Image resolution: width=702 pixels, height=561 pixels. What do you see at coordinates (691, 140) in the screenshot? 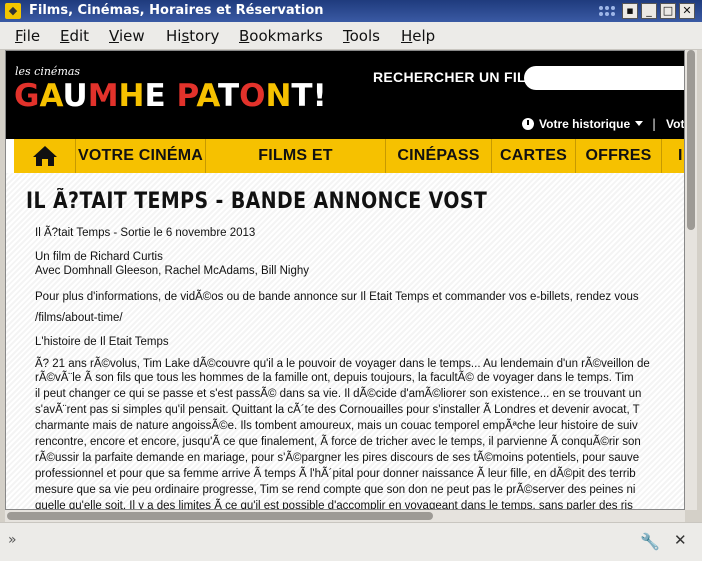
I see `vertical-scroll-thumb` at bounding box center [691, 140].